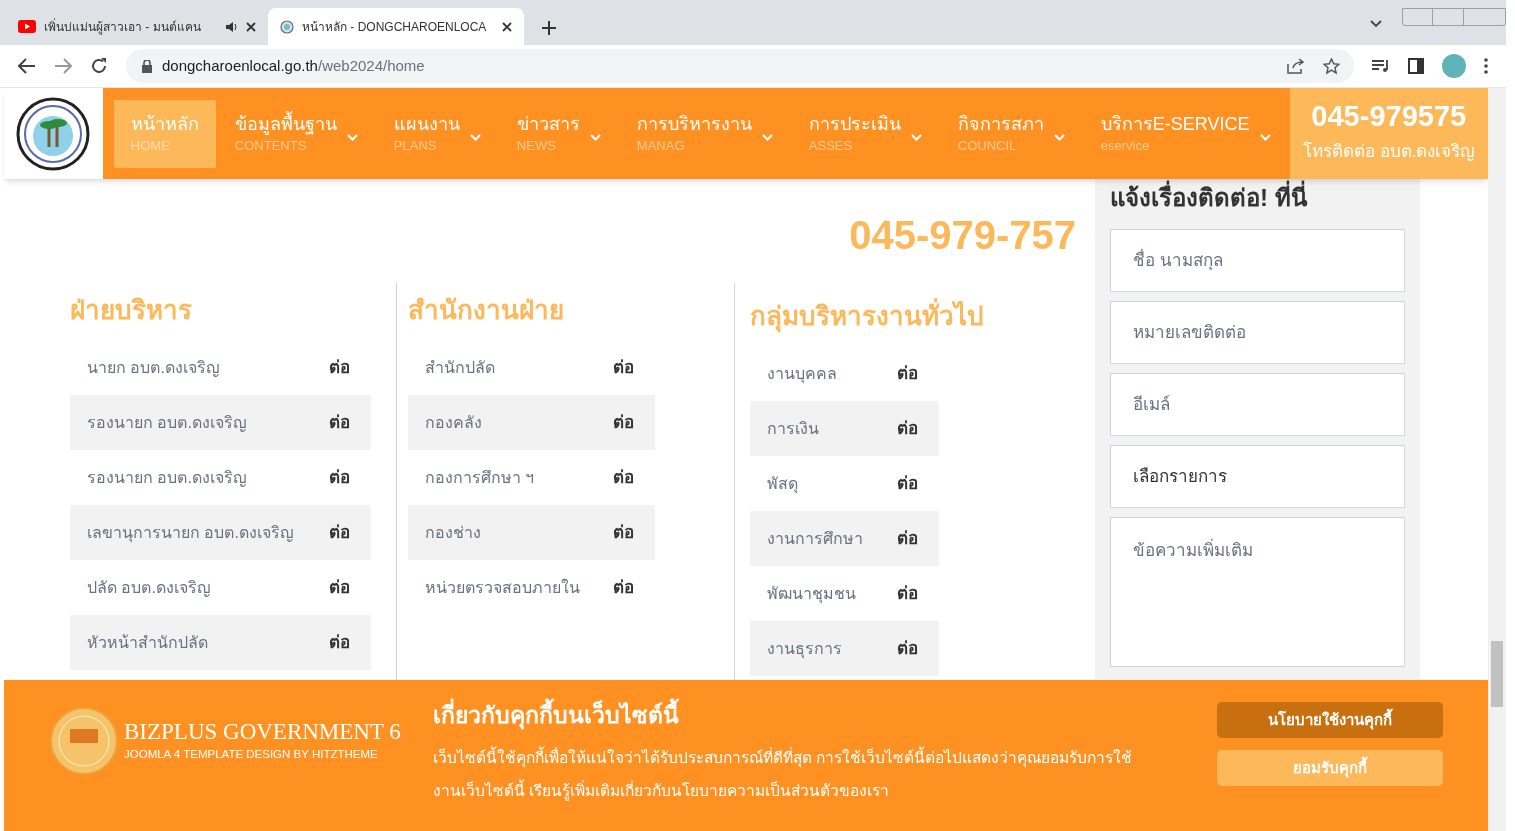  Describe the element at coordinates (987, 145) in the screenshot. I see `nav-subtitle: COUNCIL` at that location.